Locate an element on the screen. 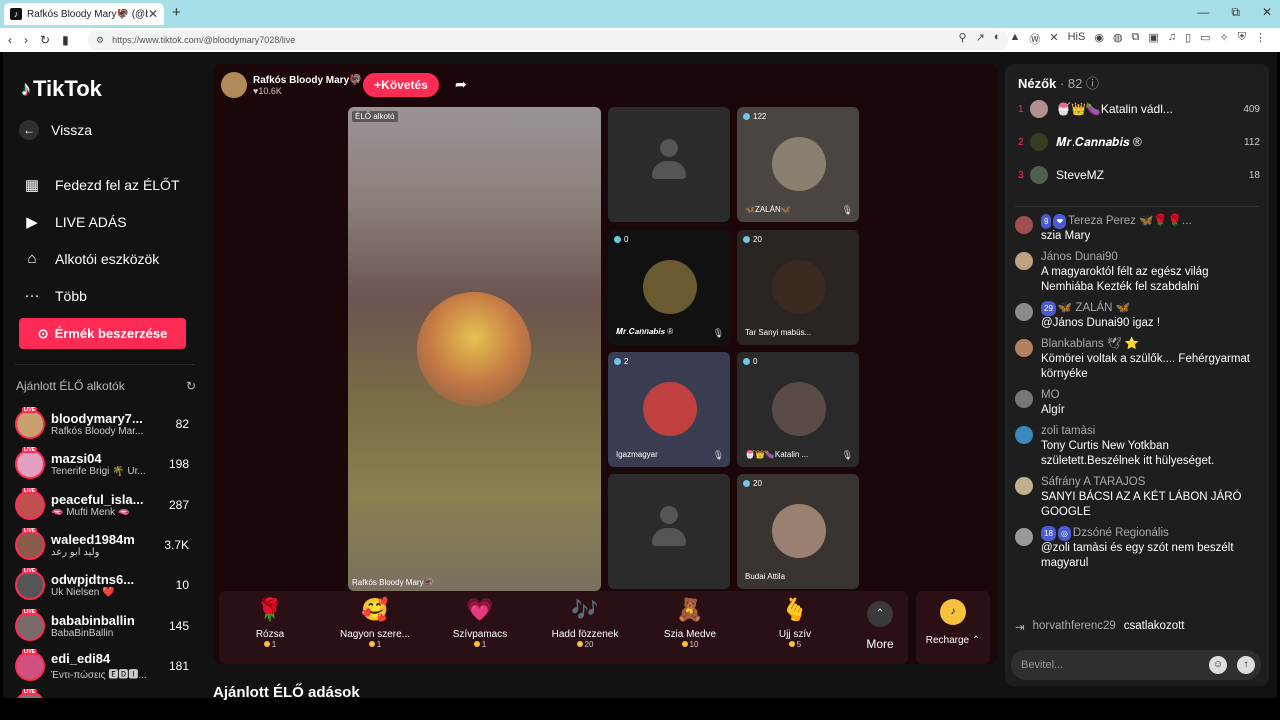 The height and width of the screenshot is (720, 1280). creator-row: LIVEyataabuumin is located at coordinates (105, 692).